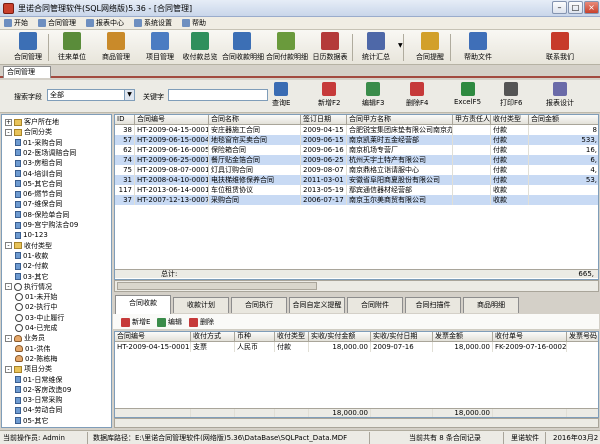 The image size is (600, 444). I want to click on detail-button-2: 删除, so click(201, 322).